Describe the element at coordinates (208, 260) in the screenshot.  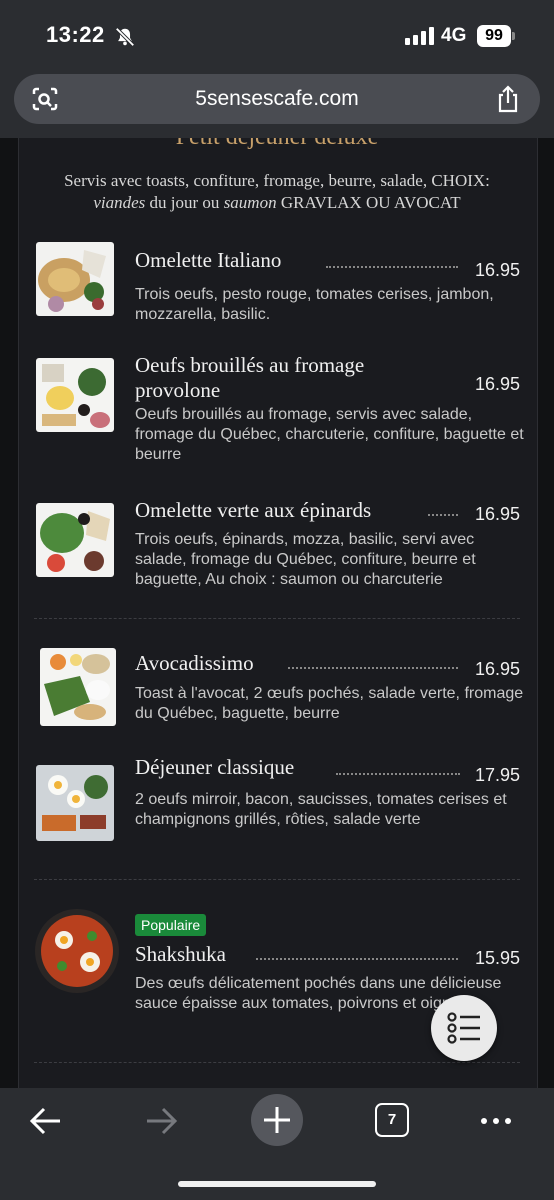
I see `item-name: Omelette Italiano` at that location.